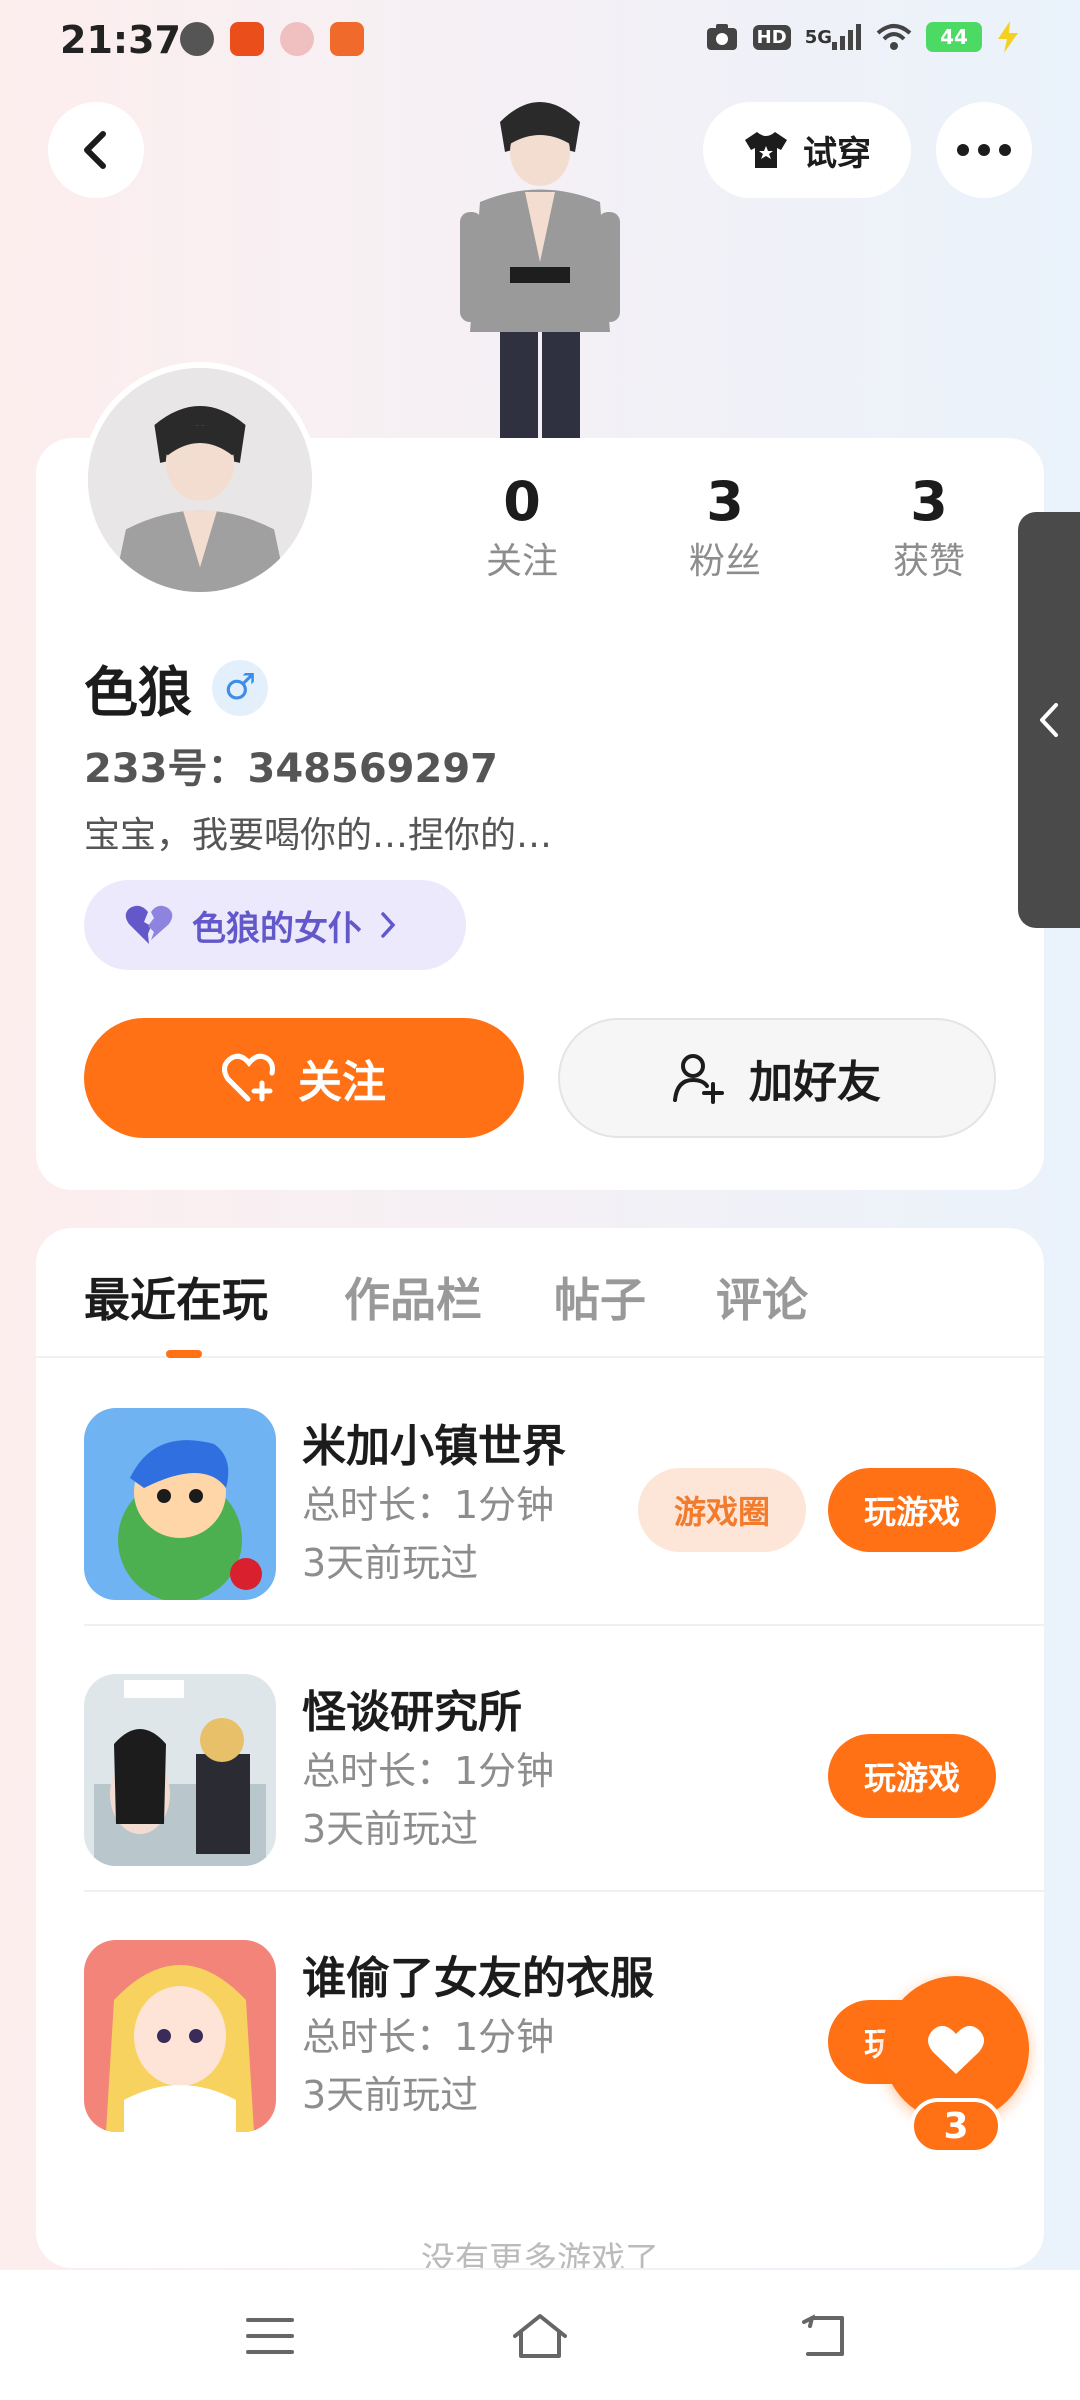 This screenshot has height=2400, width=1080. I want to click on male-gender-icon: ♂, so click(240, 687).